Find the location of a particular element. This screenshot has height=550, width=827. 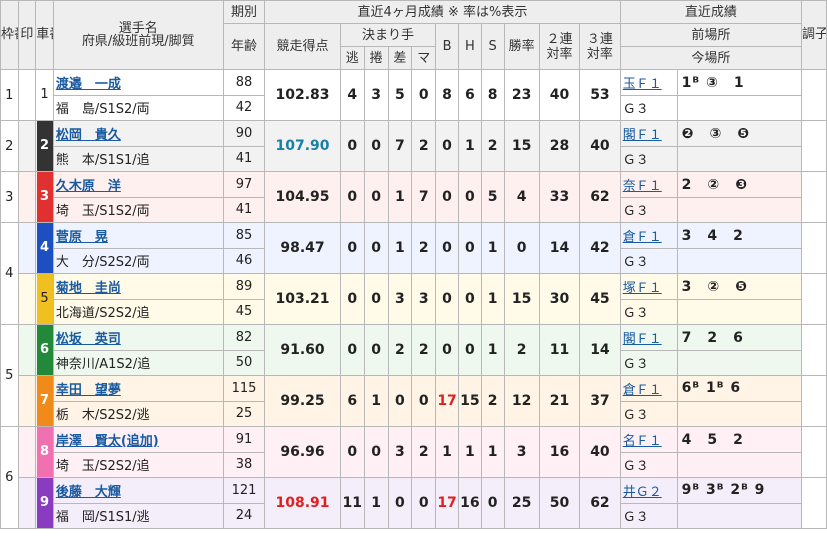

header-win: 勝率 is located at coordinates (521, 46).